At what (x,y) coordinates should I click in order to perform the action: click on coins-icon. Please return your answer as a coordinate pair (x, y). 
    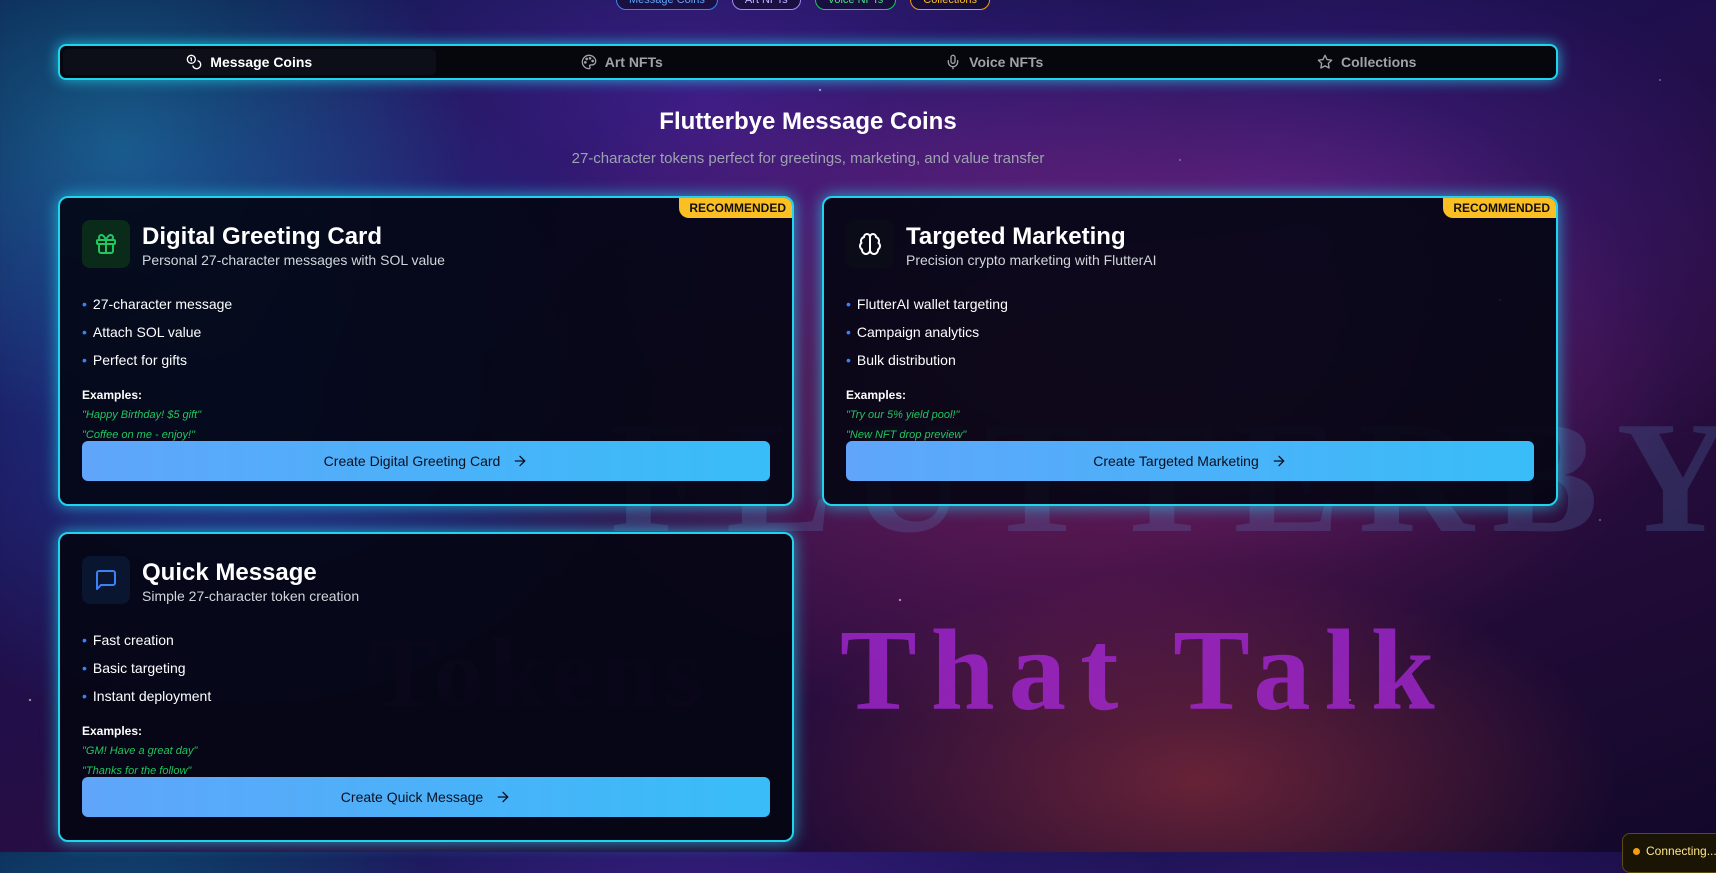
    Looking at the image, I should click on (194, 62).